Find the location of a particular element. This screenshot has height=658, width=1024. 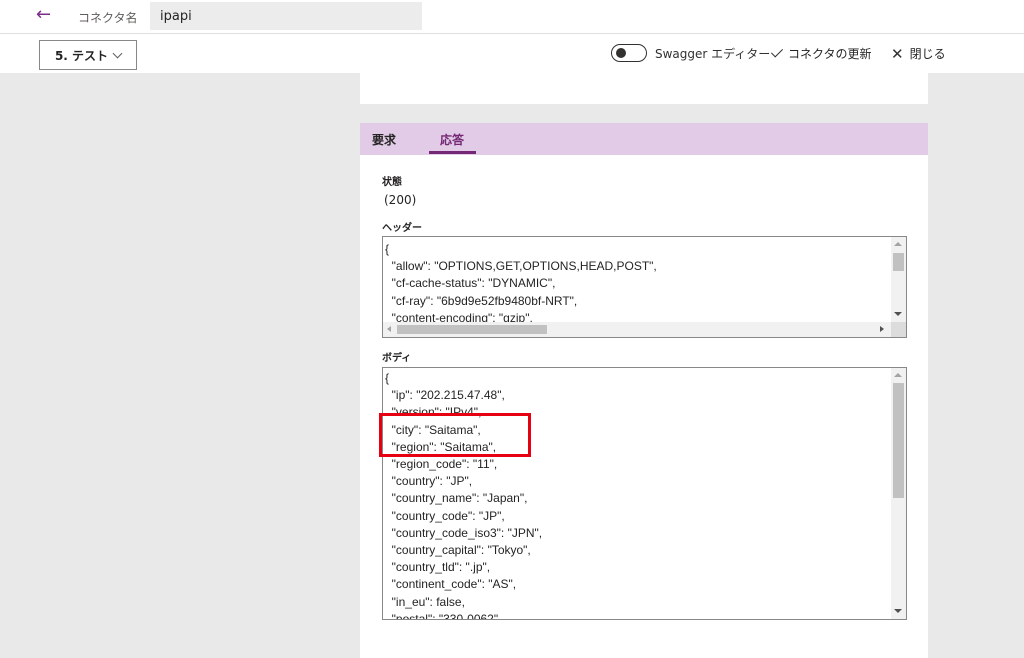

chevron-down-icon is located at coordinates (117, 53).